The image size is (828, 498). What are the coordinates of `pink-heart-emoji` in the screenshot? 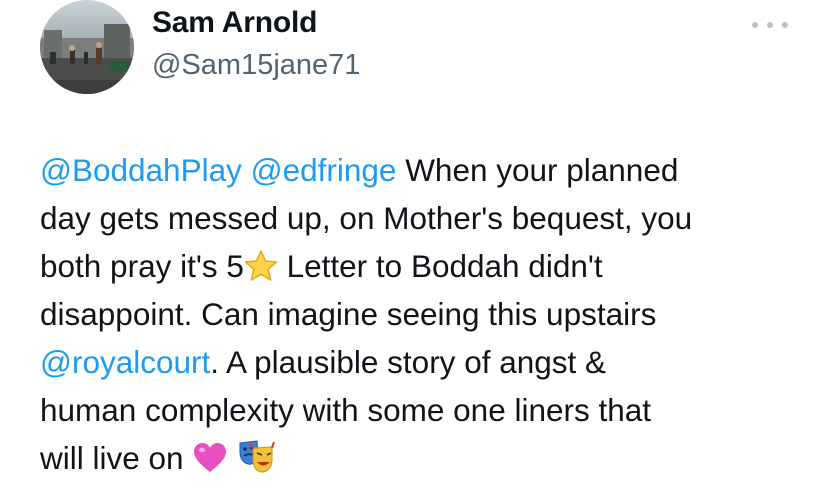 It's located at (210, 458).